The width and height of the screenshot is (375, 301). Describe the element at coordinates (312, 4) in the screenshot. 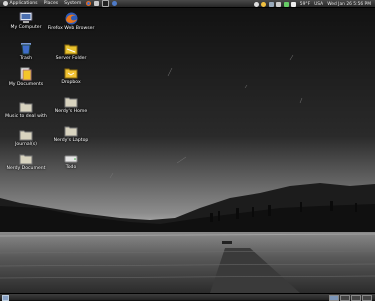

I see `system-tray: 59°F USA Wed Jan 26 5:56 PM` at that location.